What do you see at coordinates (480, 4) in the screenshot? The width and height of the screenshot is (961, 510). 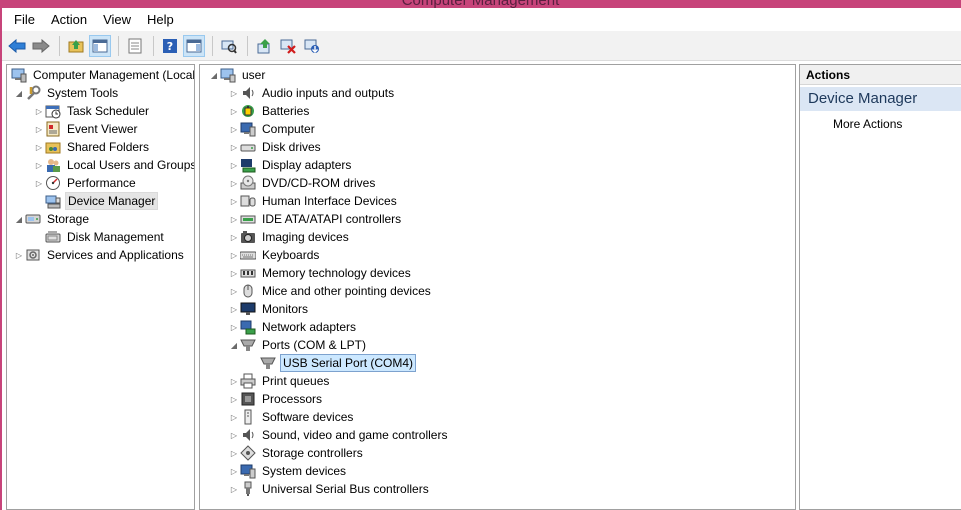 I see `title-bar: Computer Management` at bounding box center [480, 4].